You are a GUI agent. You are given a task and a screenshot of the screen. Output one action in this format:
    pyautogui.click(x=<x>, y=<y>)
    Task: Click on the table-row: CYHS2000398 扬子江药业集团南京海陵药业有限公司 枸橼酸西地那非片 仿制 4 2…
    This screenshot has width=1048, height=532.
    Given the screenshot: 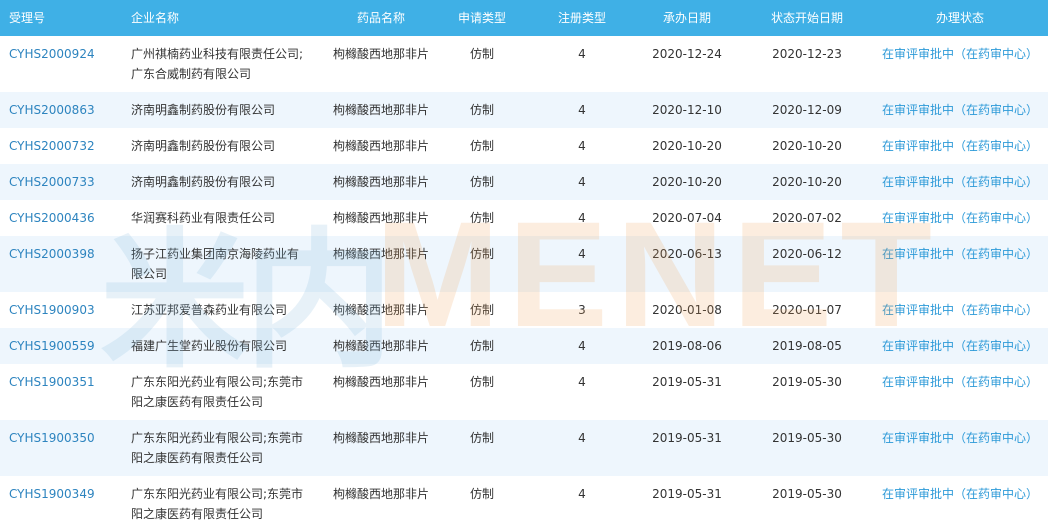 What is the action you would take?
    pyautogui.click(x=524, y=264)
    